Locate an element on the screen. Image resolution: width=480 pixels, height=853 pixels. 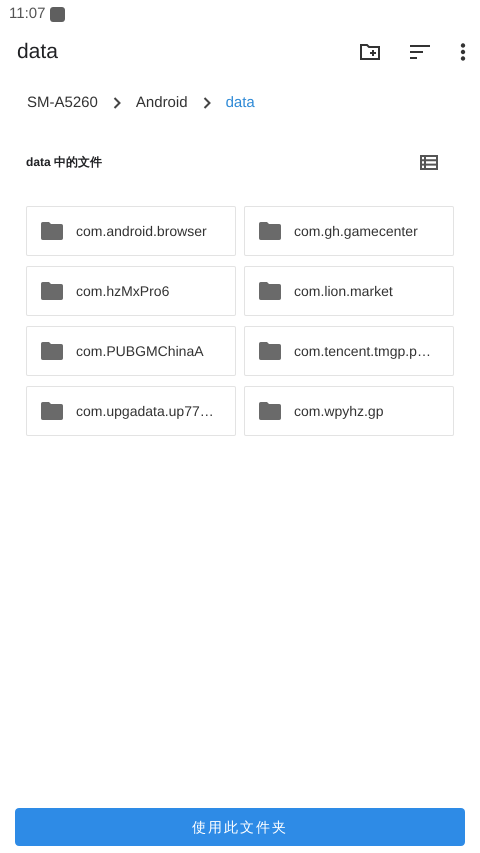
folder-item: com.gh.gamecenter is located at coordinates (349, 231).